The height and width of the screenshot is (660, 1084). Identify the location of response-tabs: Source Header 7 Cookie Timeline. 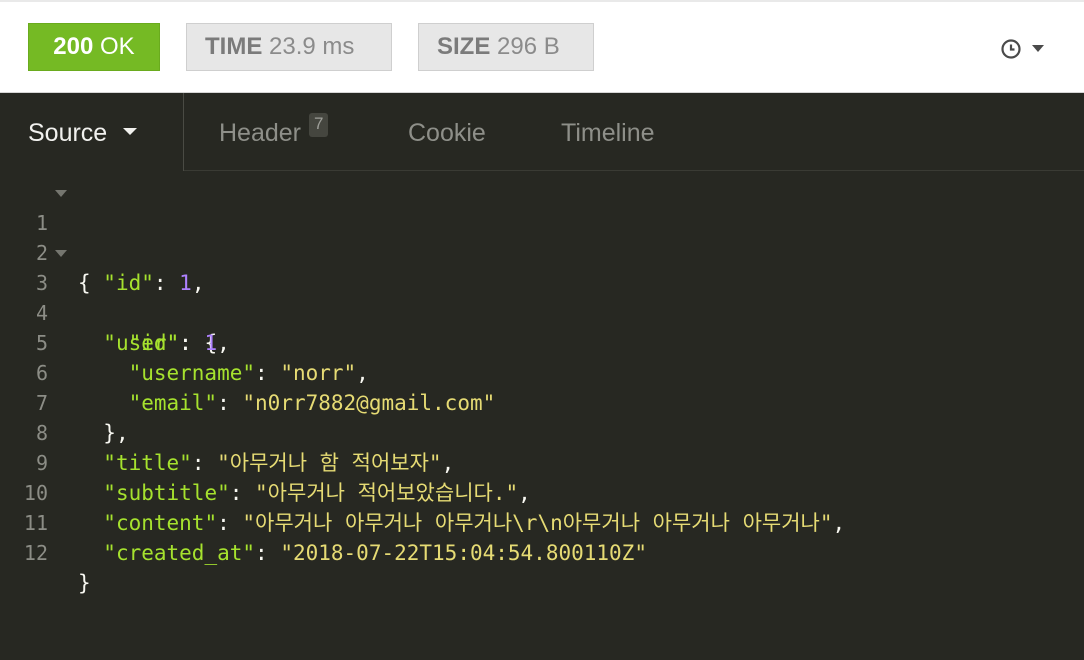
(542, 132).